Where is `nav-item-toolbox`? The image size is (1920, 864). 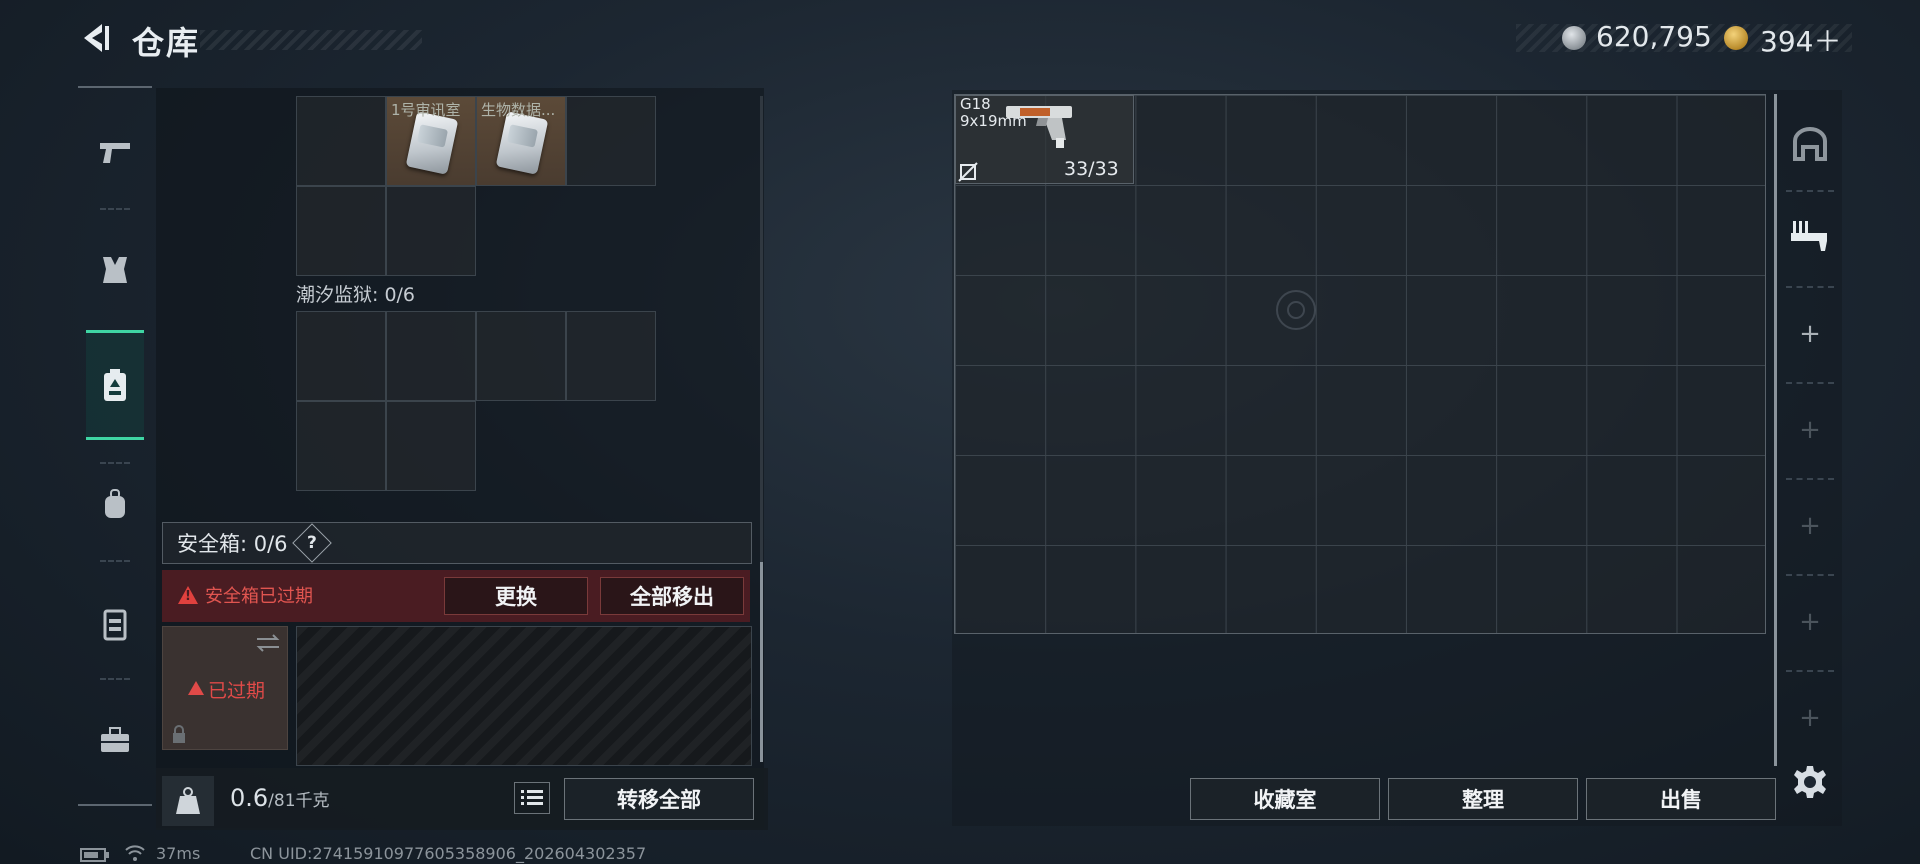
nav-item-toolbox is located at coordinates (115, 740).